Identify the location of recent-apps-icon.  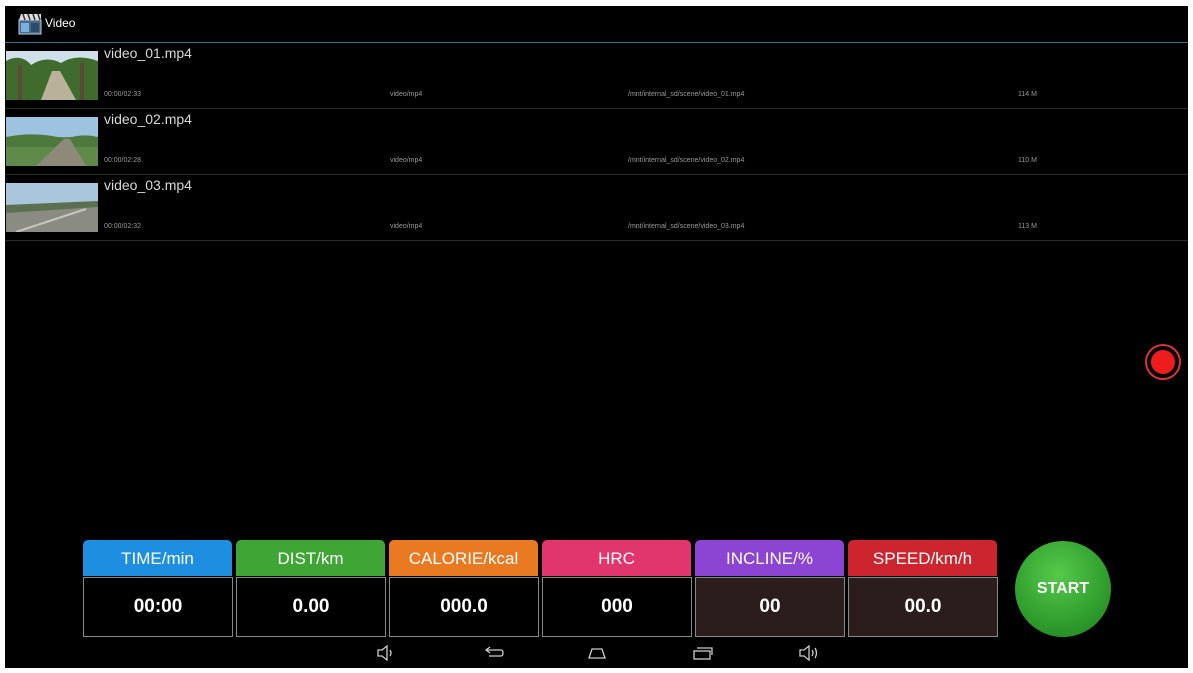
(703, 653).